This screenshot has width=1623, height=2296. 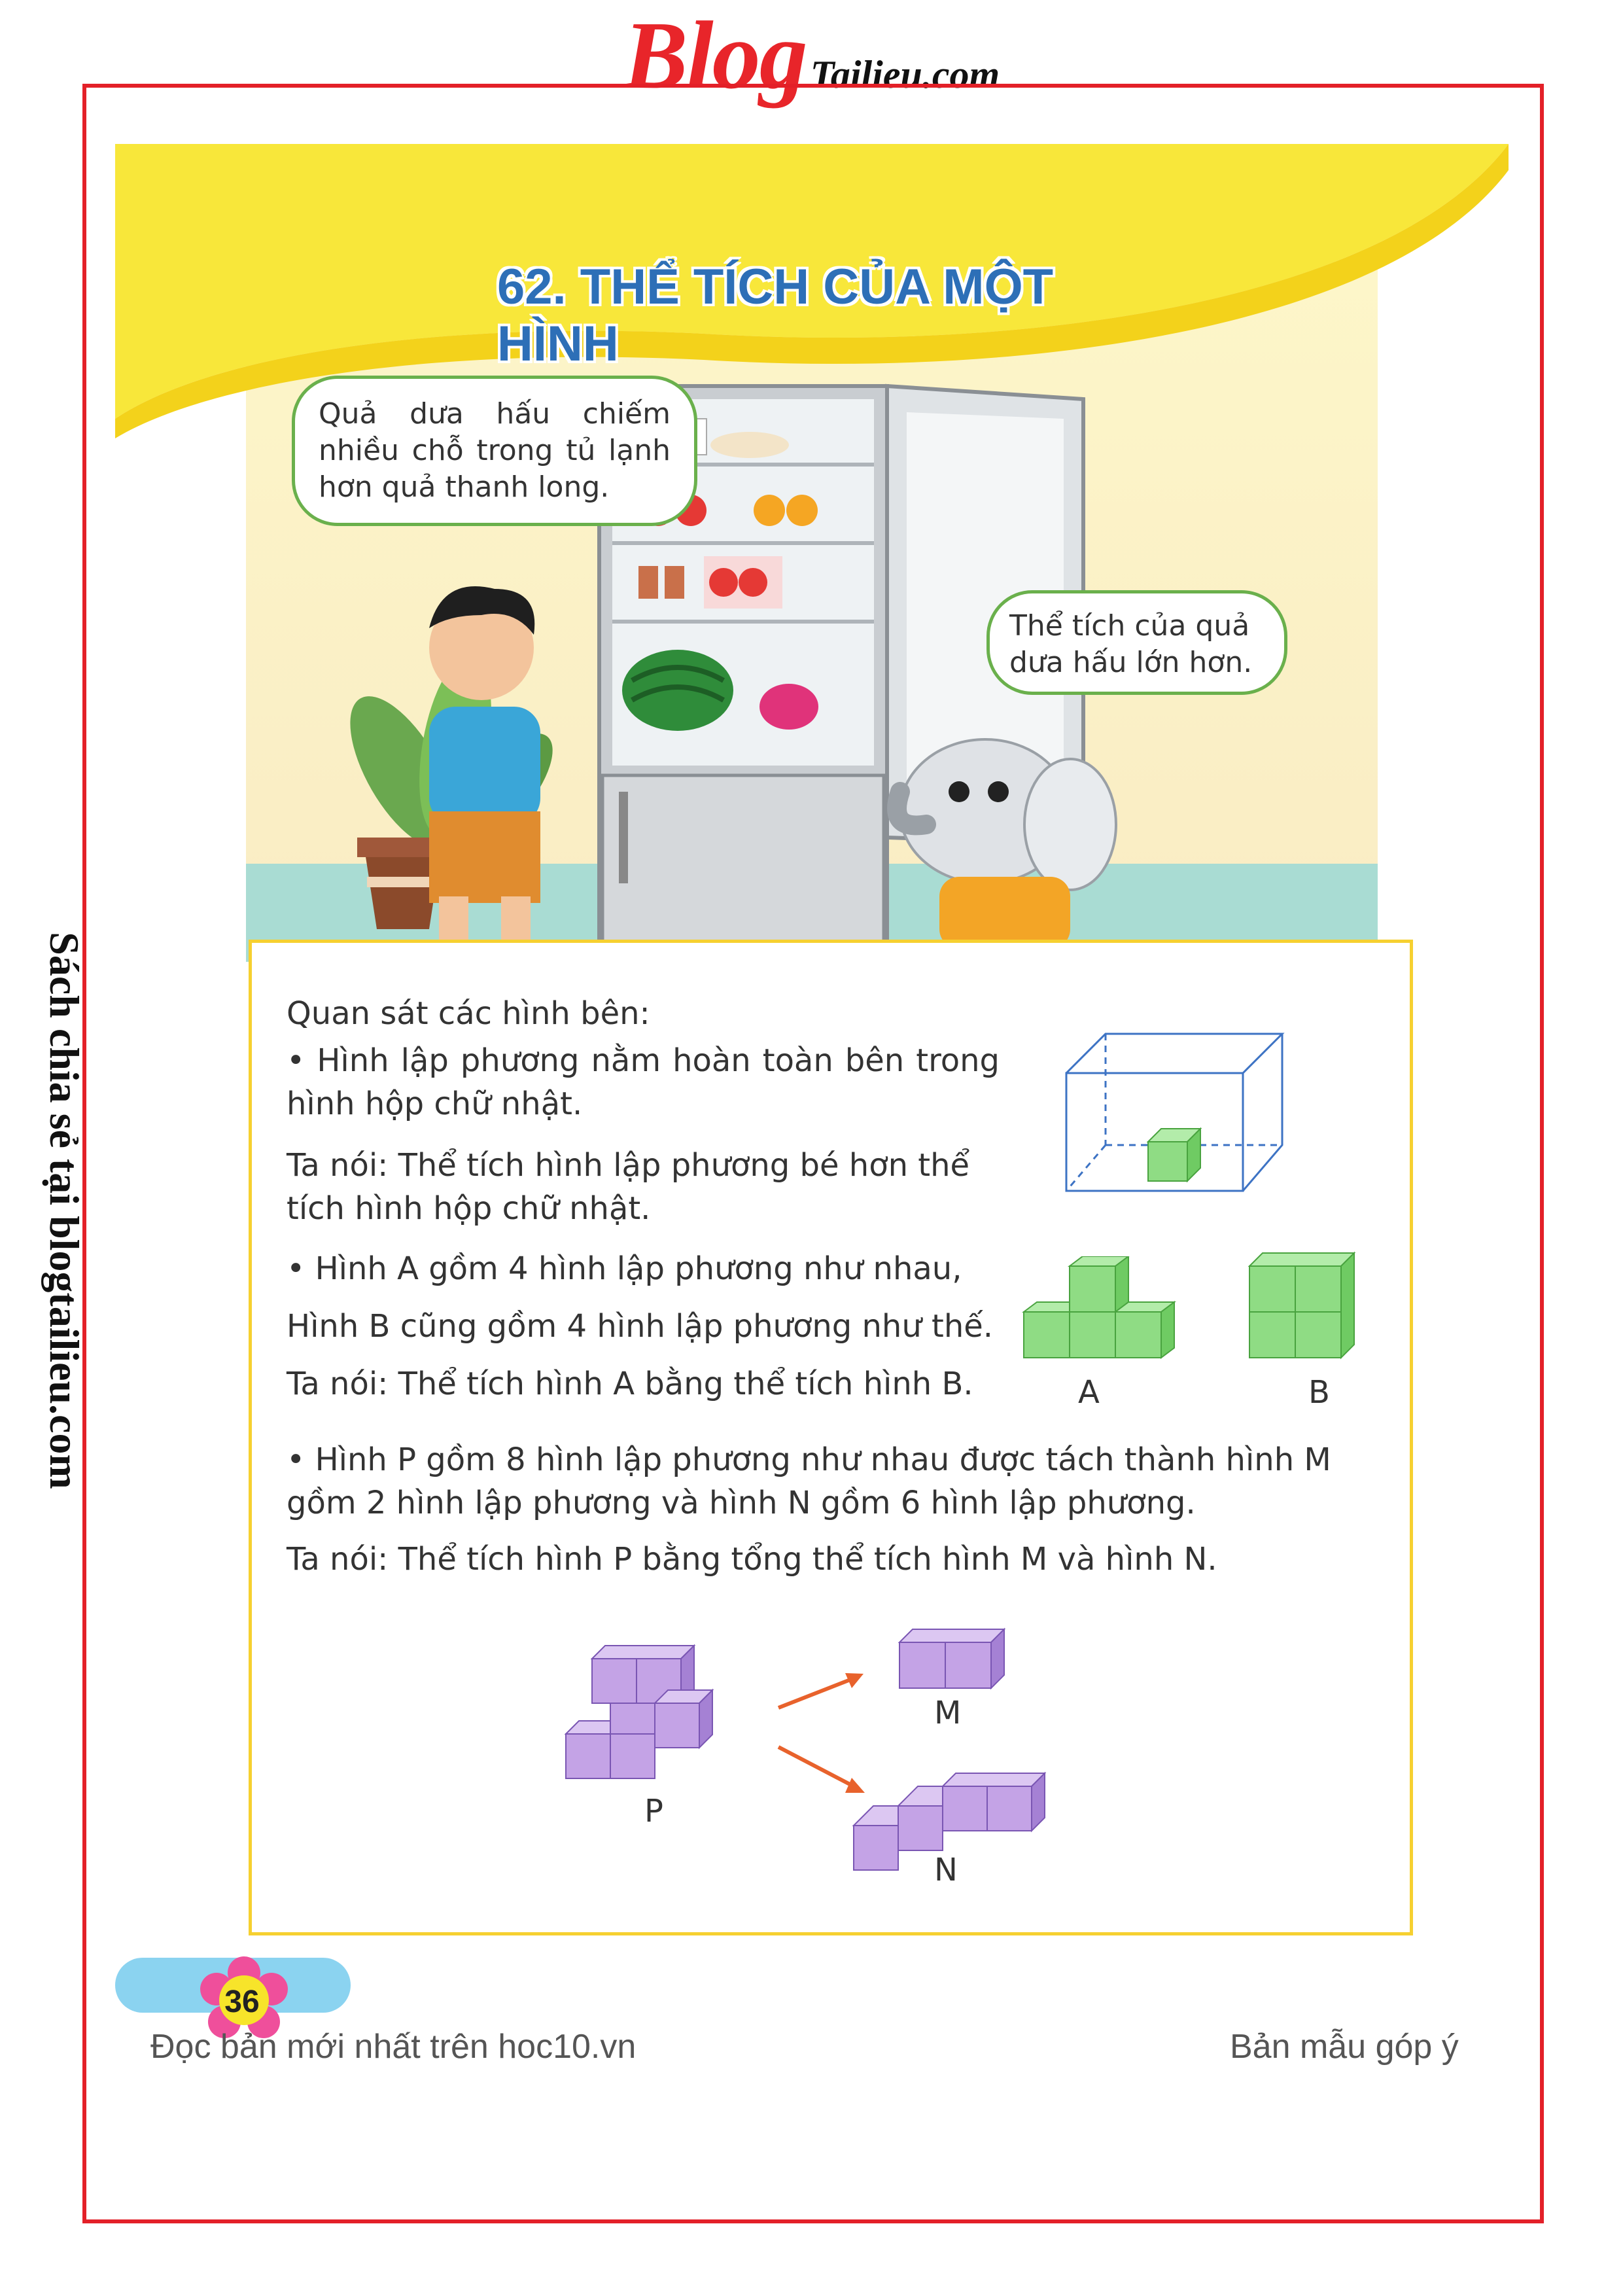 What do you see at coordinates (65, 1210) in the screenshot?
I see `side-watermark-text: Sách chia sẻ tại blogtailieu.com` at bounding box center [65, 1210].